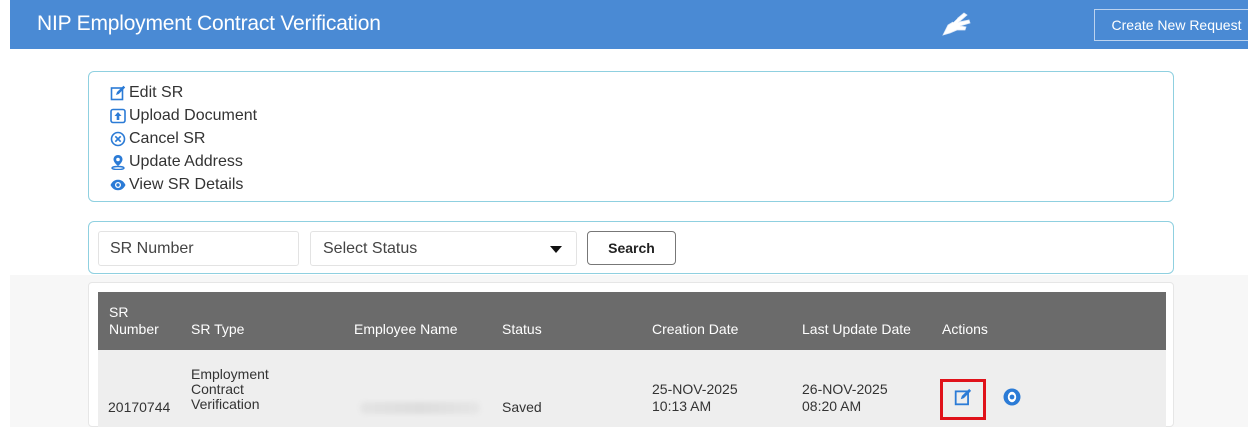 The image size is (1248, 427). What do you see at coordinates (118, 116) in the screenshot?
I see `upload-icon` at bounding box center [118, 116].